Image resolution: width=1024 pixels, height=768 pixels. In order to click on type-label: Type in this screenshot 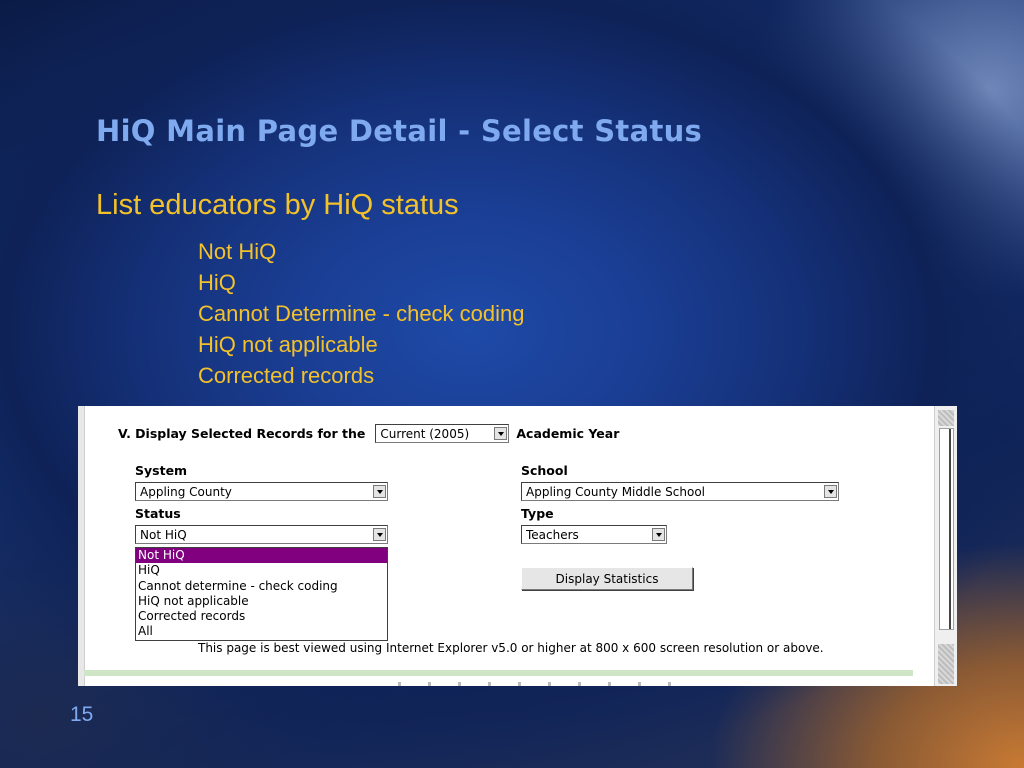, I will do `click(537, 513)`.